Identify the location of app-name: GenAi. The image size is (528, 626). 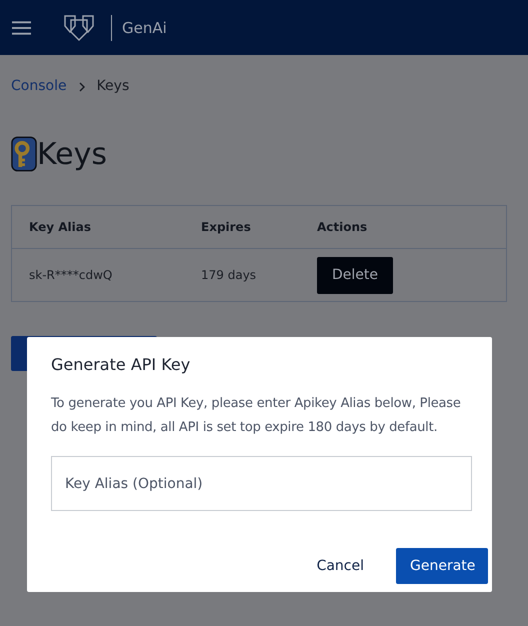
(144, 27).